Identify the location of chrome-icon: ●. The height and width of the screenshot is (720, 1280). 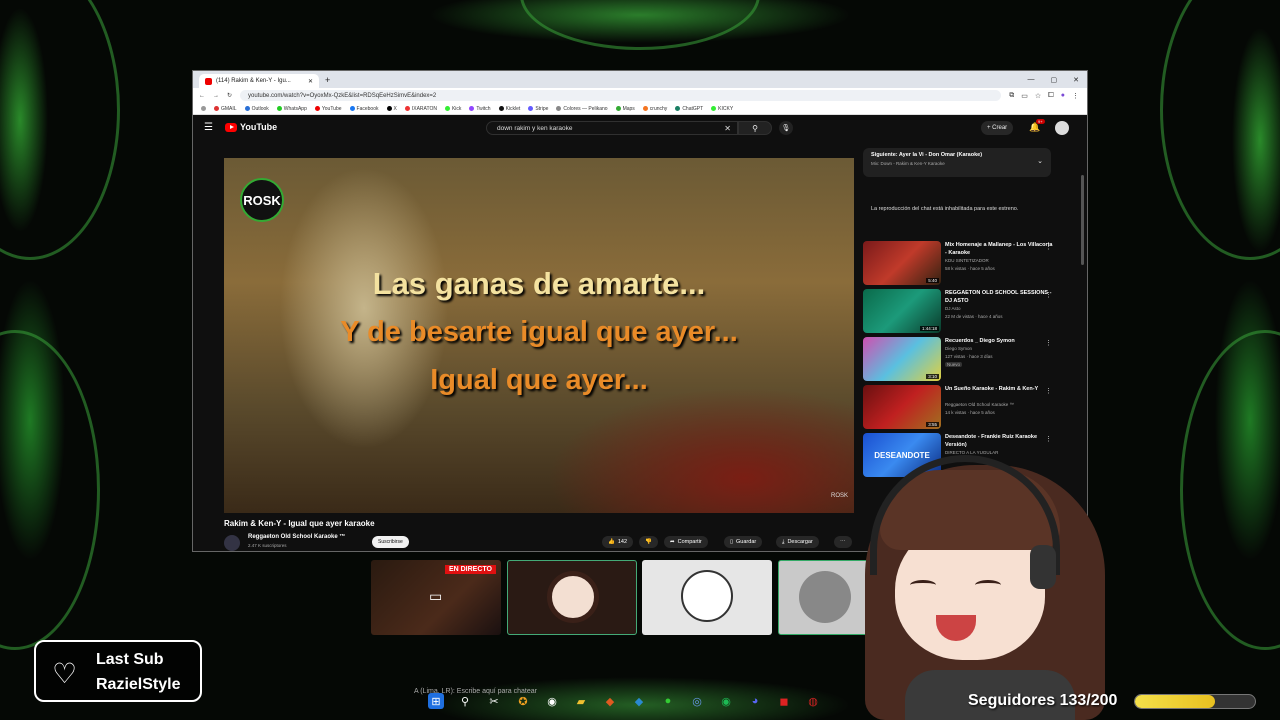
(668, 701).